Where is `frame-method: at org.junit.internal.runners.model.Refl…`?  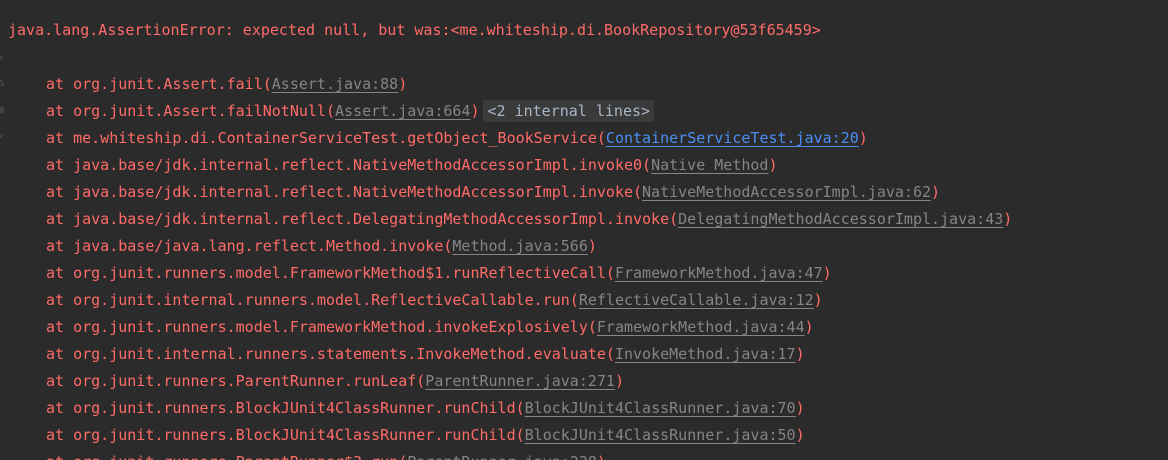 frame-method: at org.junit.internal.runners.model.Refl… is located at coordinates (312, 300).